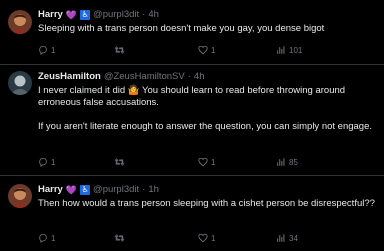  What do you see at coordinates (287, 238) in the screenshot?
I see `views-button: 34` at bounding box center [287, 238].